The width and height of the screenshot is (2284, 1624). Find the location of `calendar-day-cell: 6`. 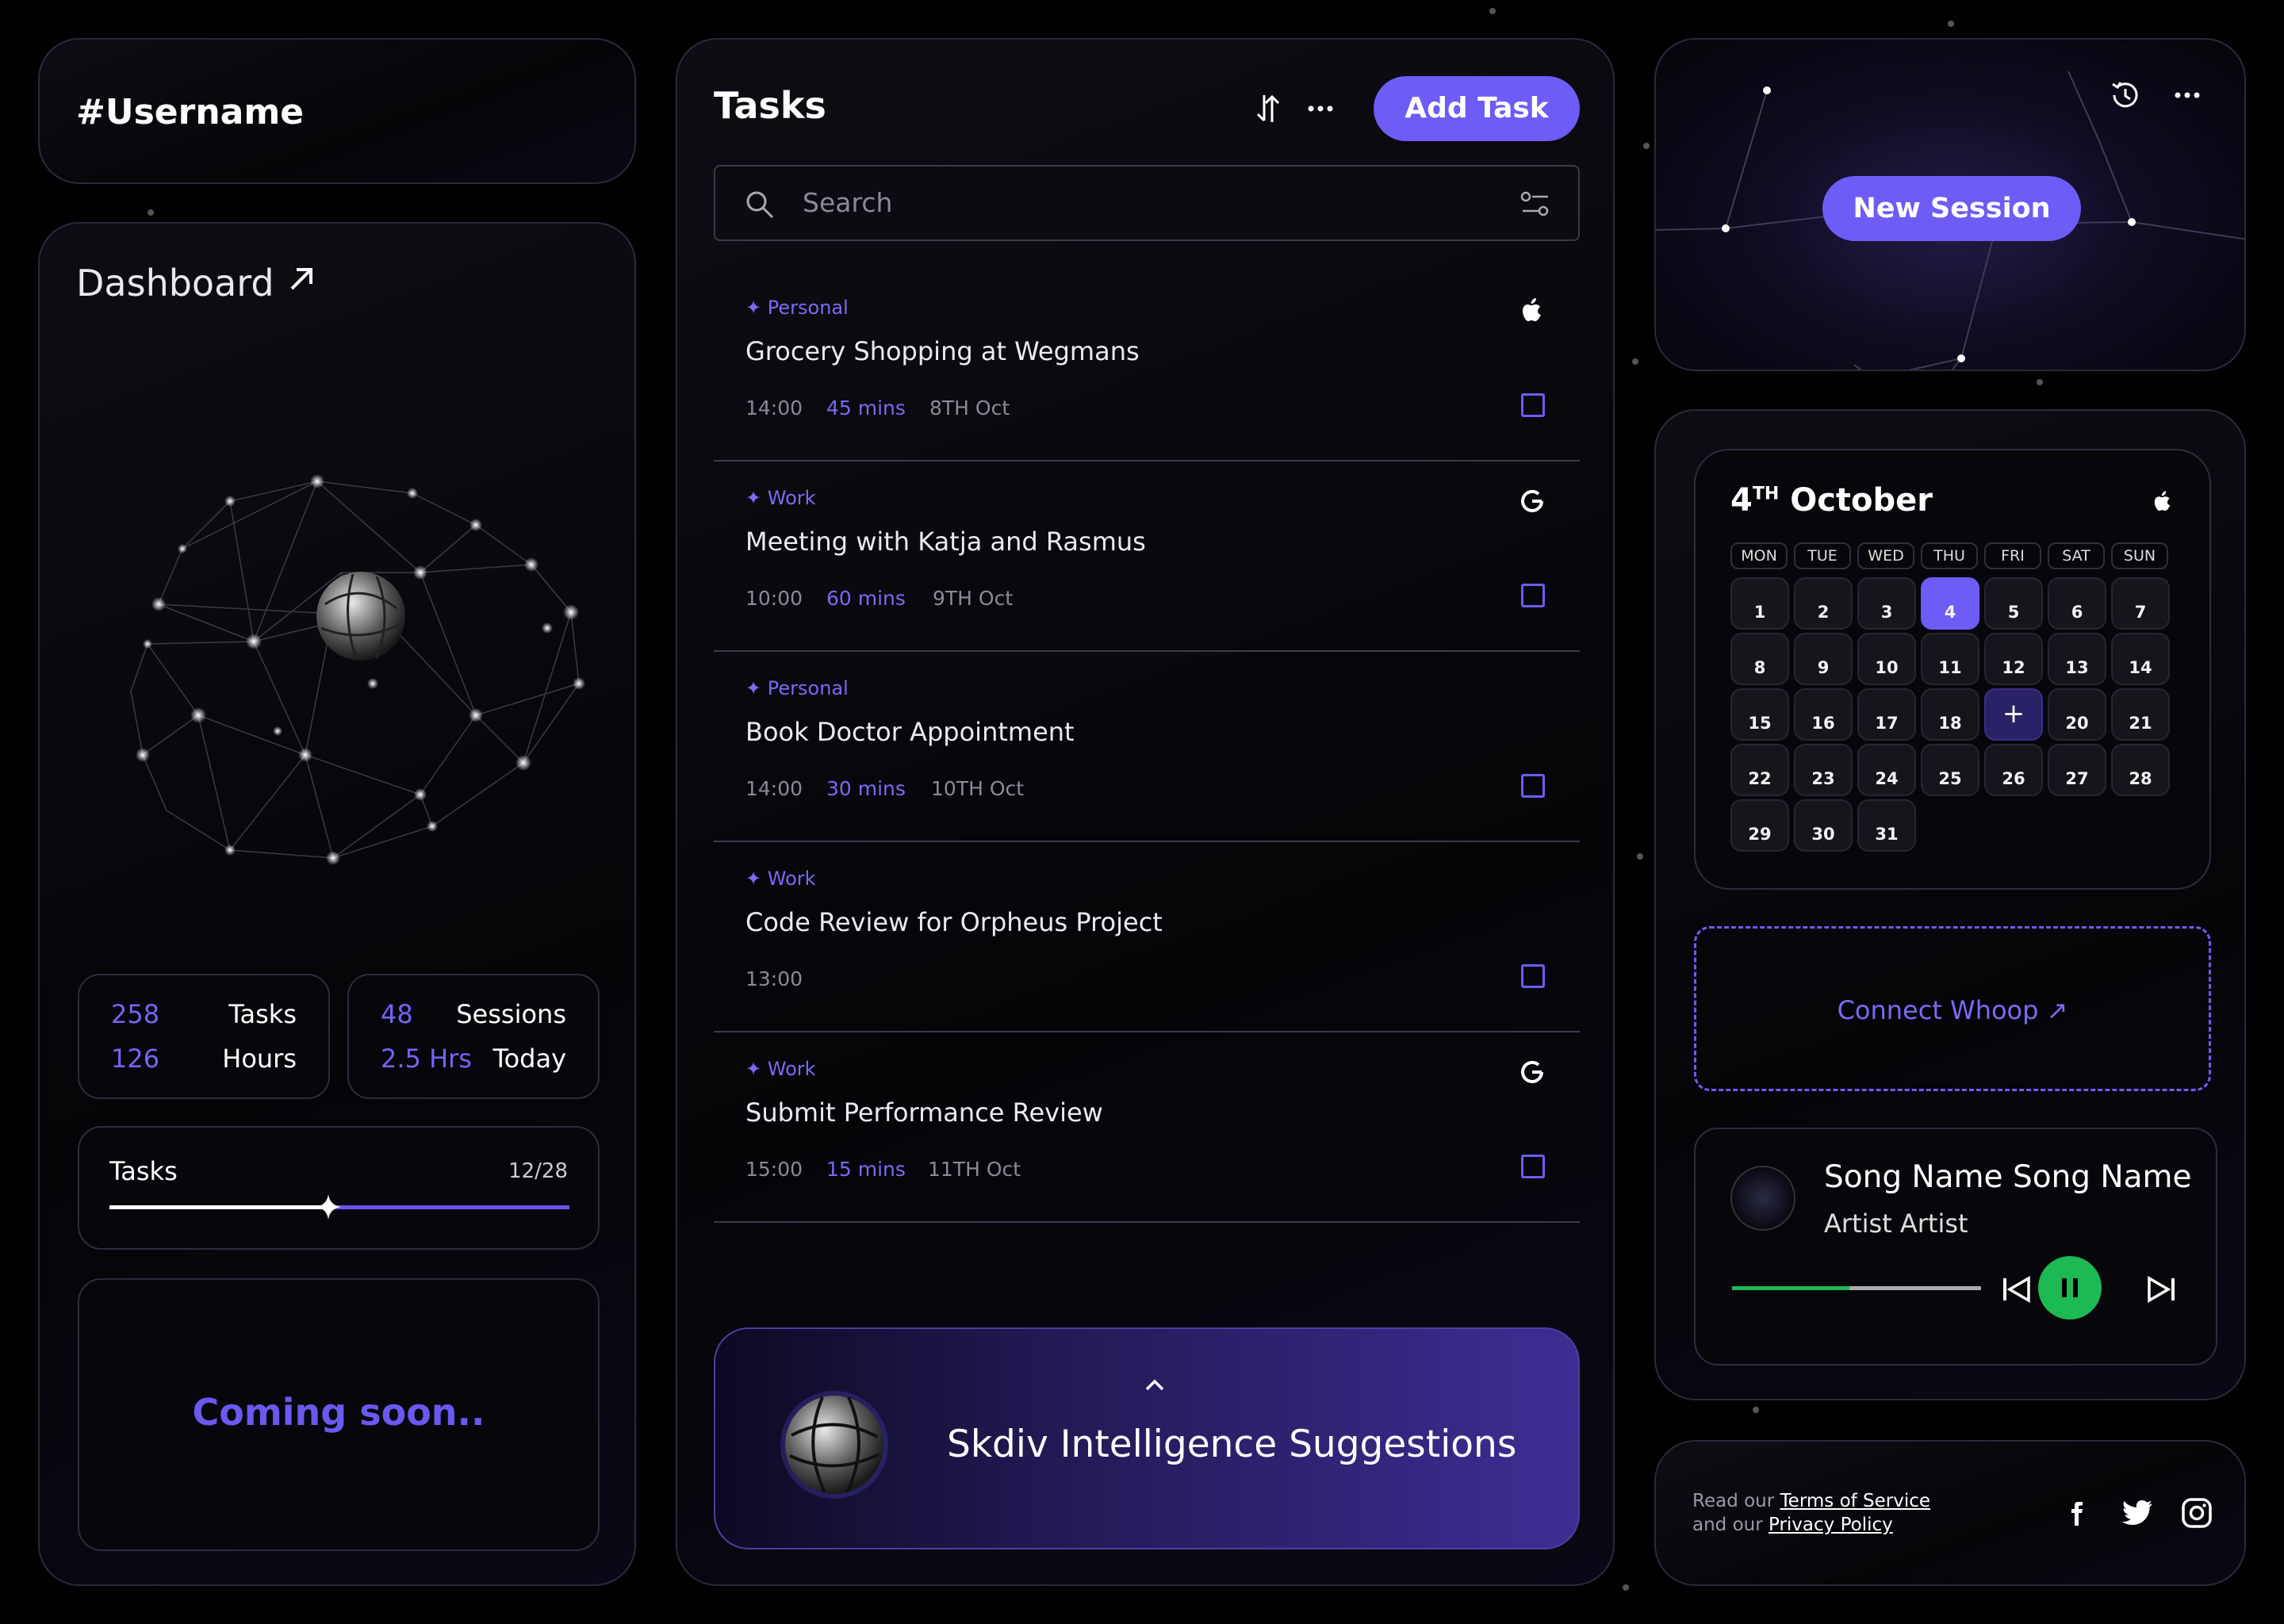

calendar-day-cell: 6 is located at coordinates (2077, 603).